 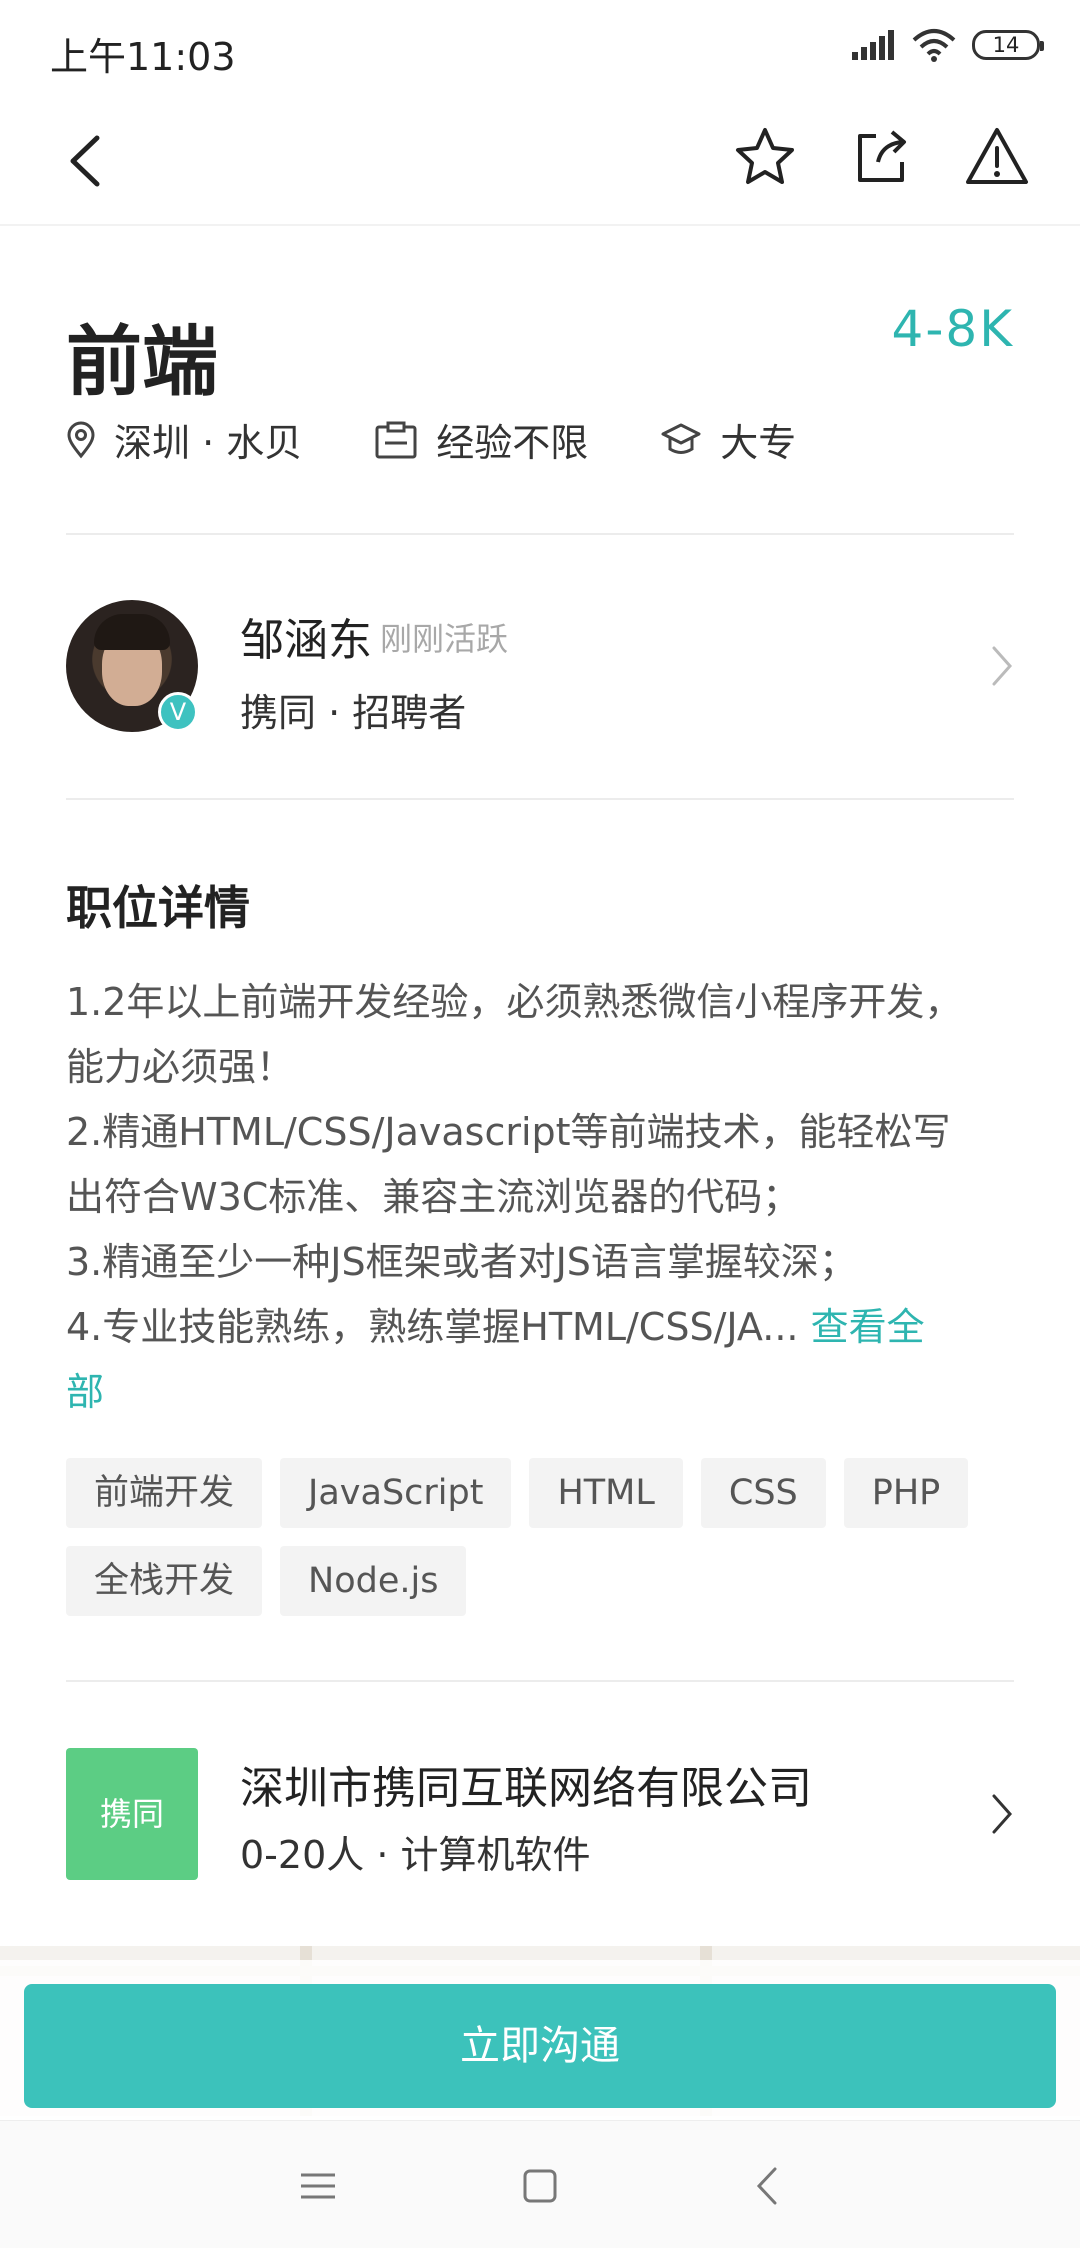 What do you see at coordinates (906, 1493) in the screenshot?
I see `skill-tag: PHP` at bounding box center [906, 1493].